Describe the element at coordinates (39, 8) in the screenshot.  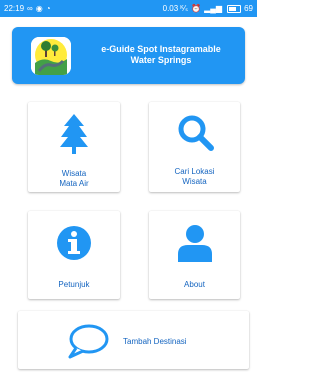
I see `notification-icon: ◉` at that location.